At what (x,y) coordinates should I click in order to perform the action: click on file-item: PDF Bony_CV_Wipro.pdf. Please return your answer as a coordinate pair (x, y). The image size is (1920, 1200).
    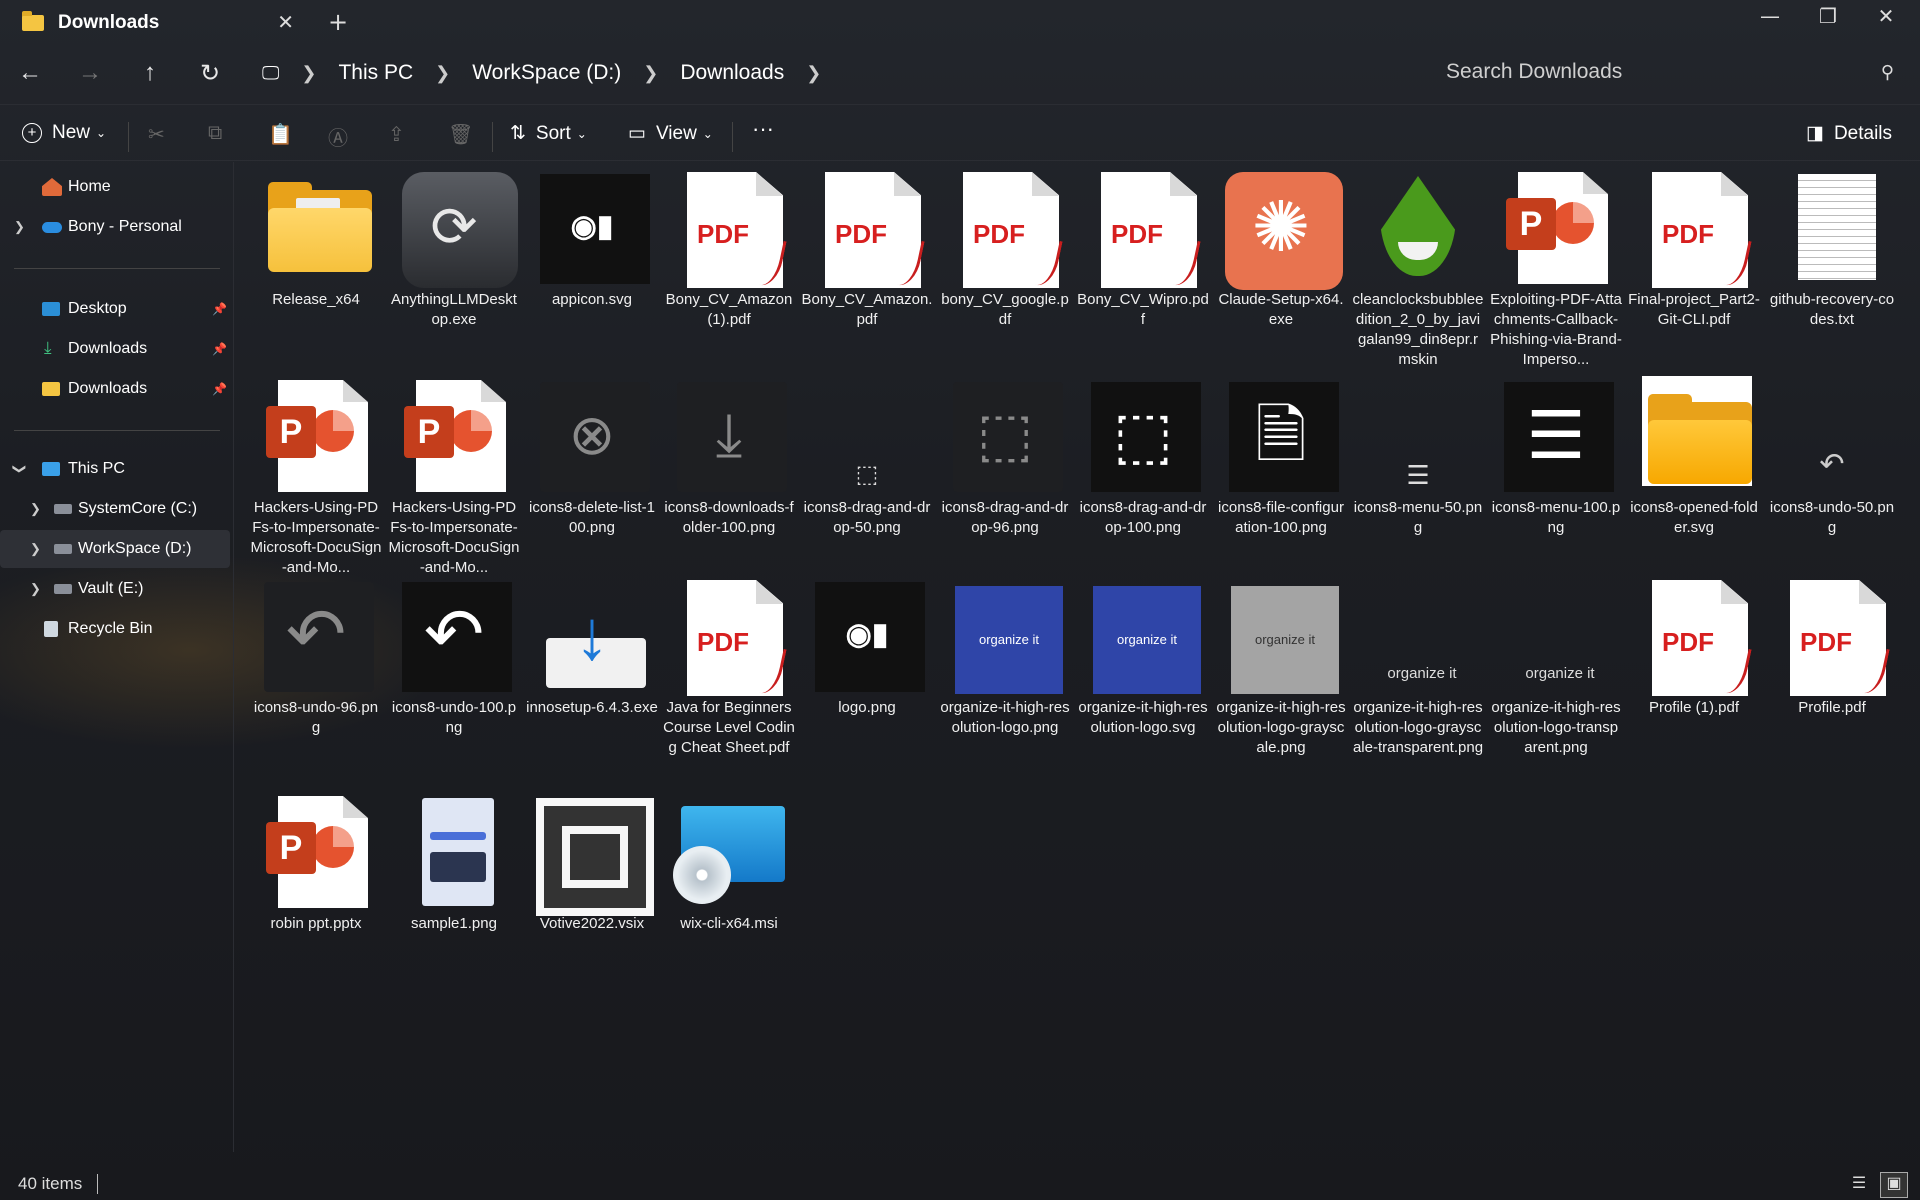
    Looking at the image, I should click on (1143, 249).